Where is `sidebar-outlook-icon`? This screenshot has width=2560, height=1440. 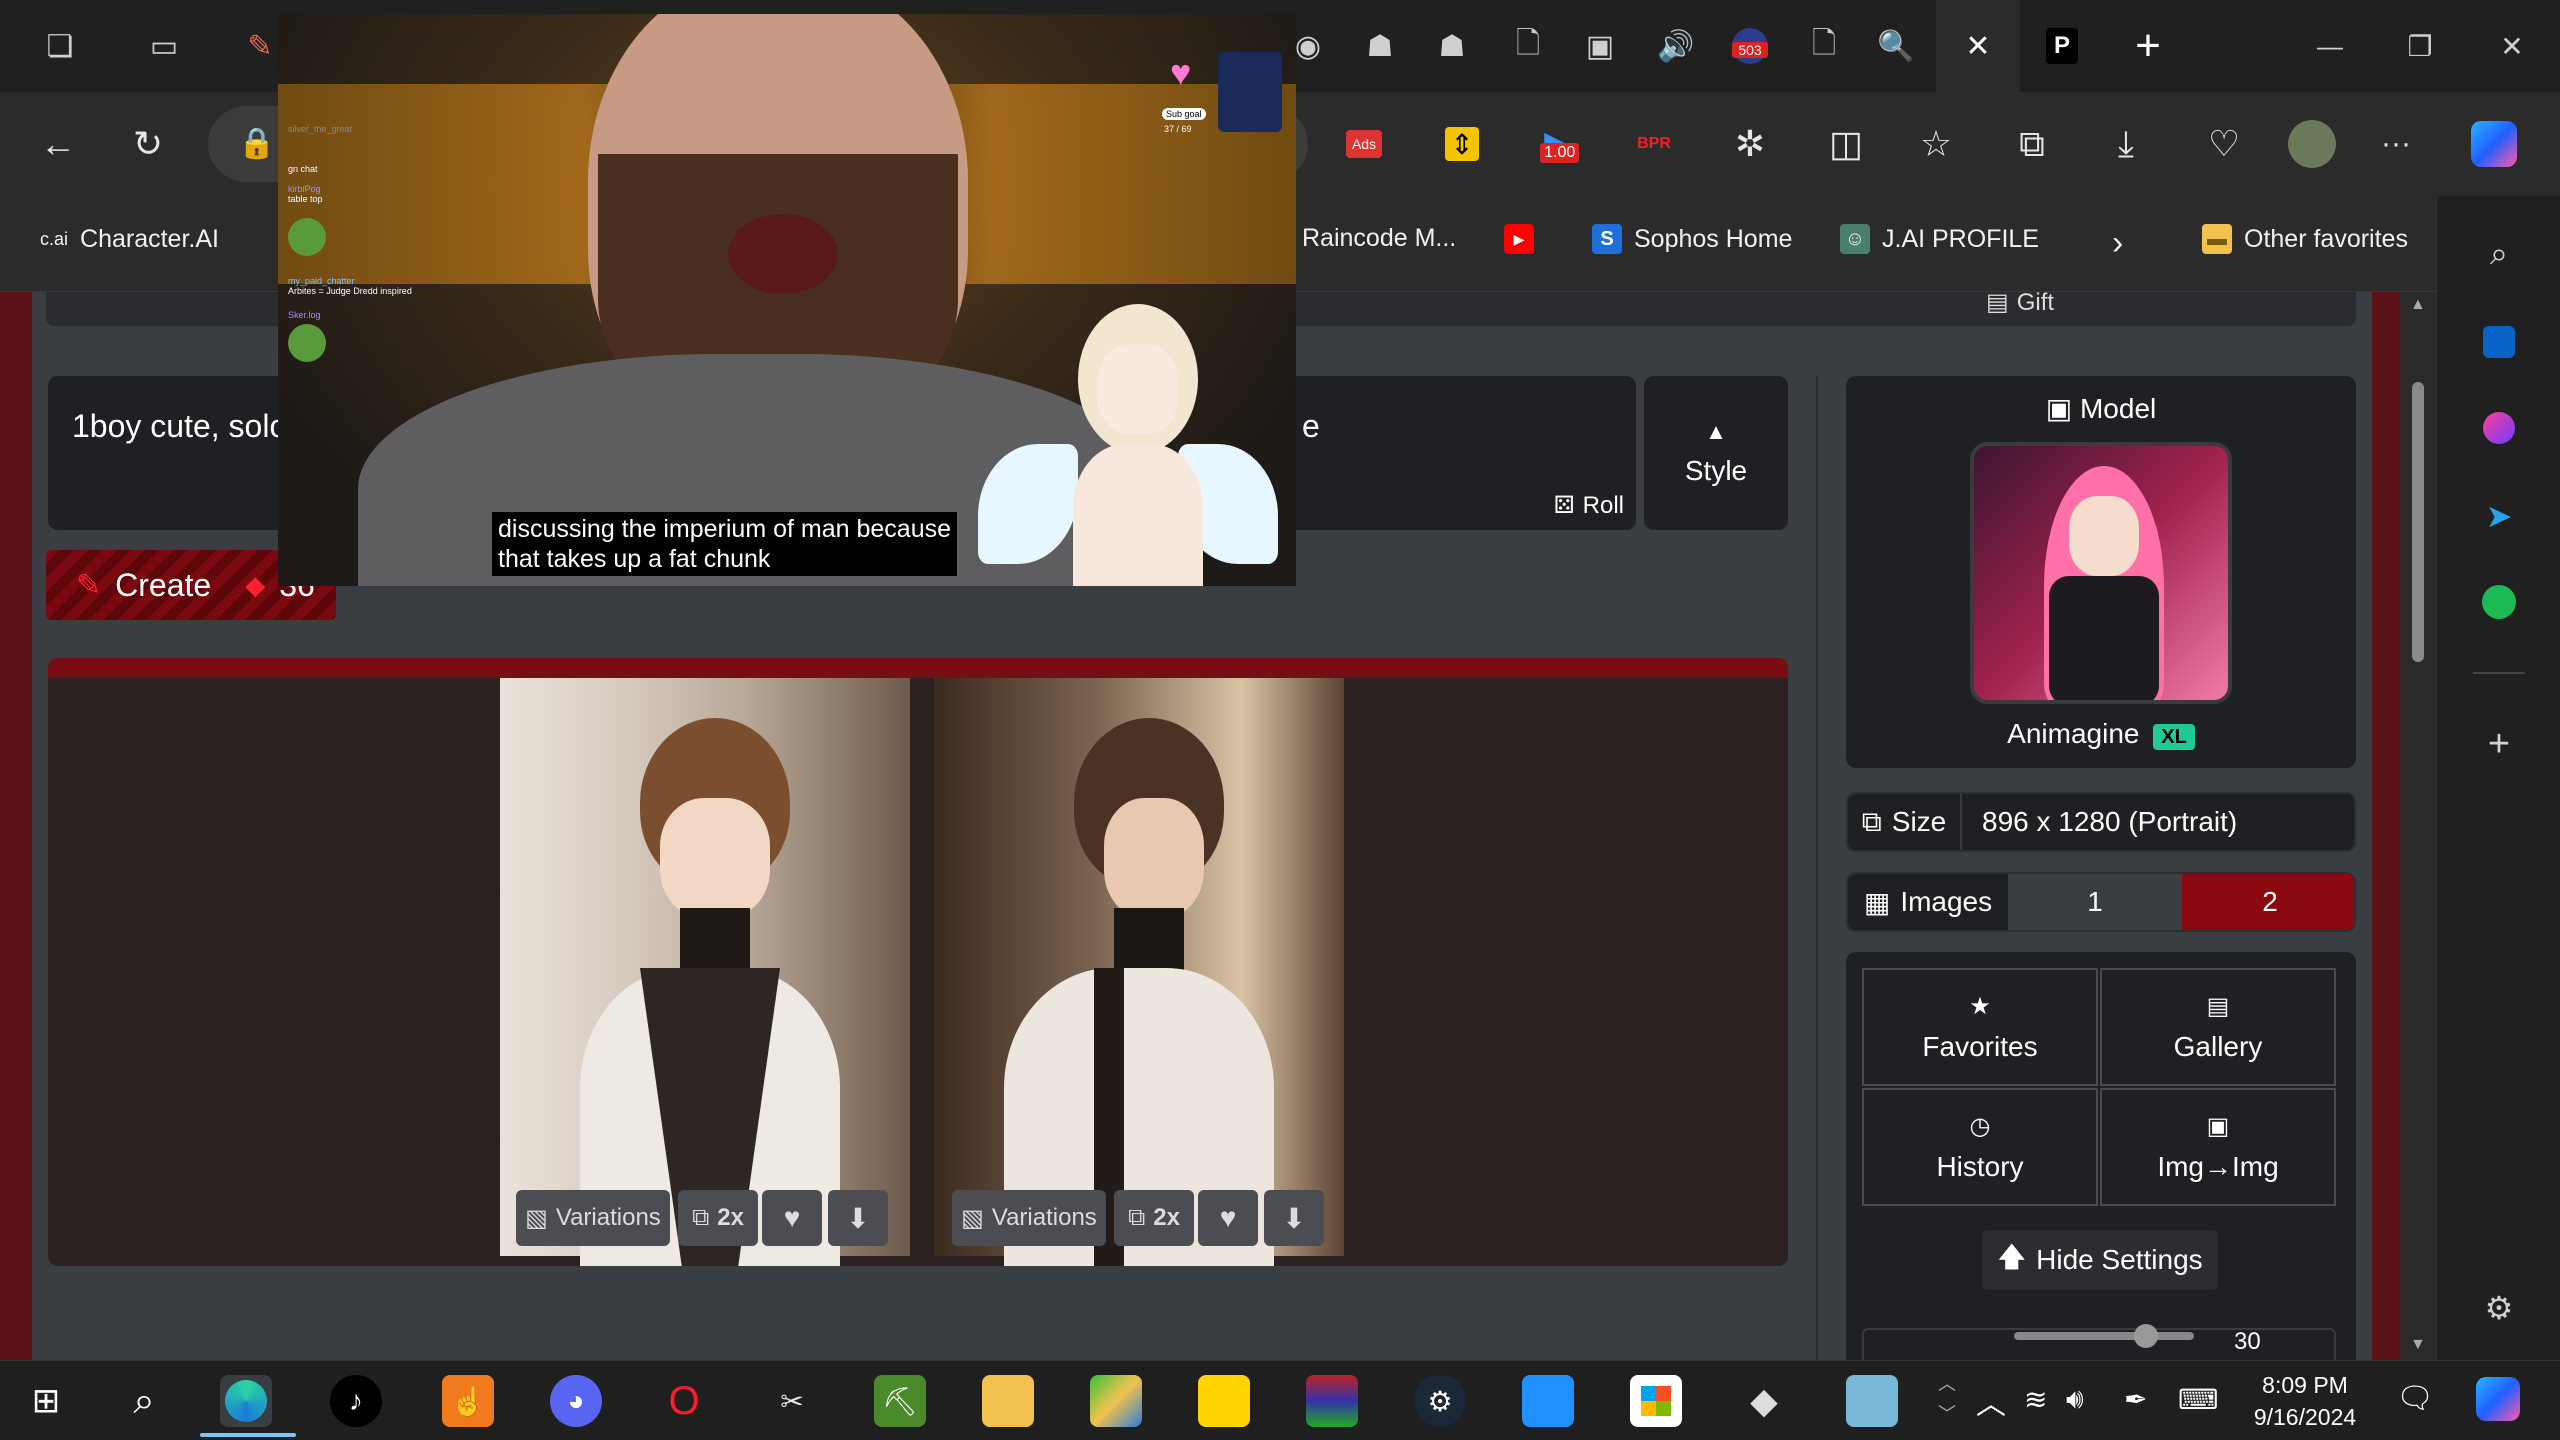
sidebar-outlook-icon is located at coordinates (2499, 342).